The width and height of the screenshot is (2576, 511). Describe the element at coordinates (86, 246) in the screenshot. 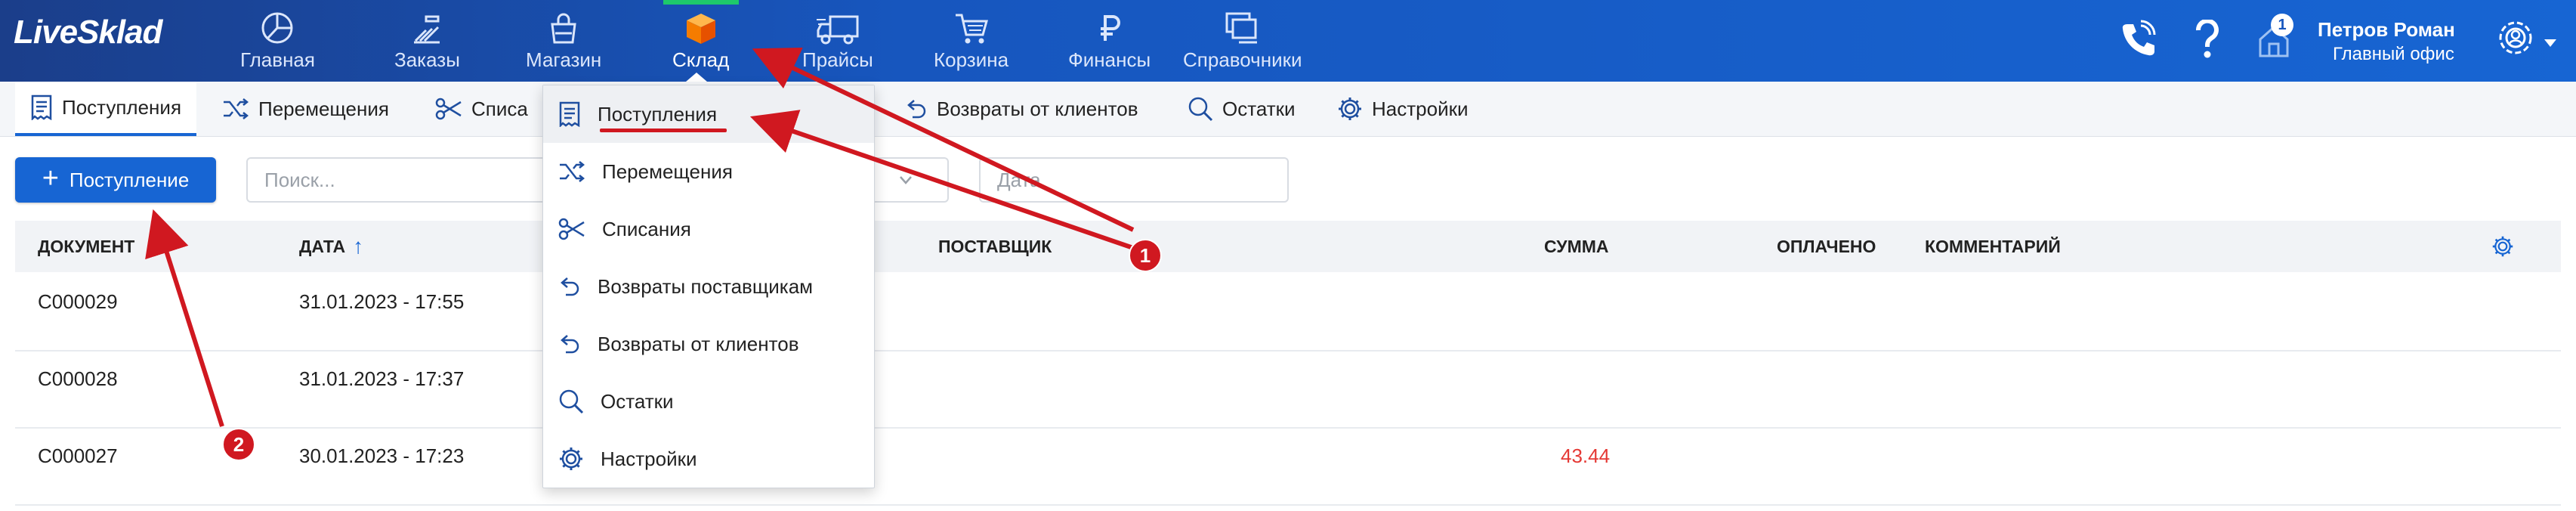

I see `column-header-document: ДОКУМЕНТ` at that location.